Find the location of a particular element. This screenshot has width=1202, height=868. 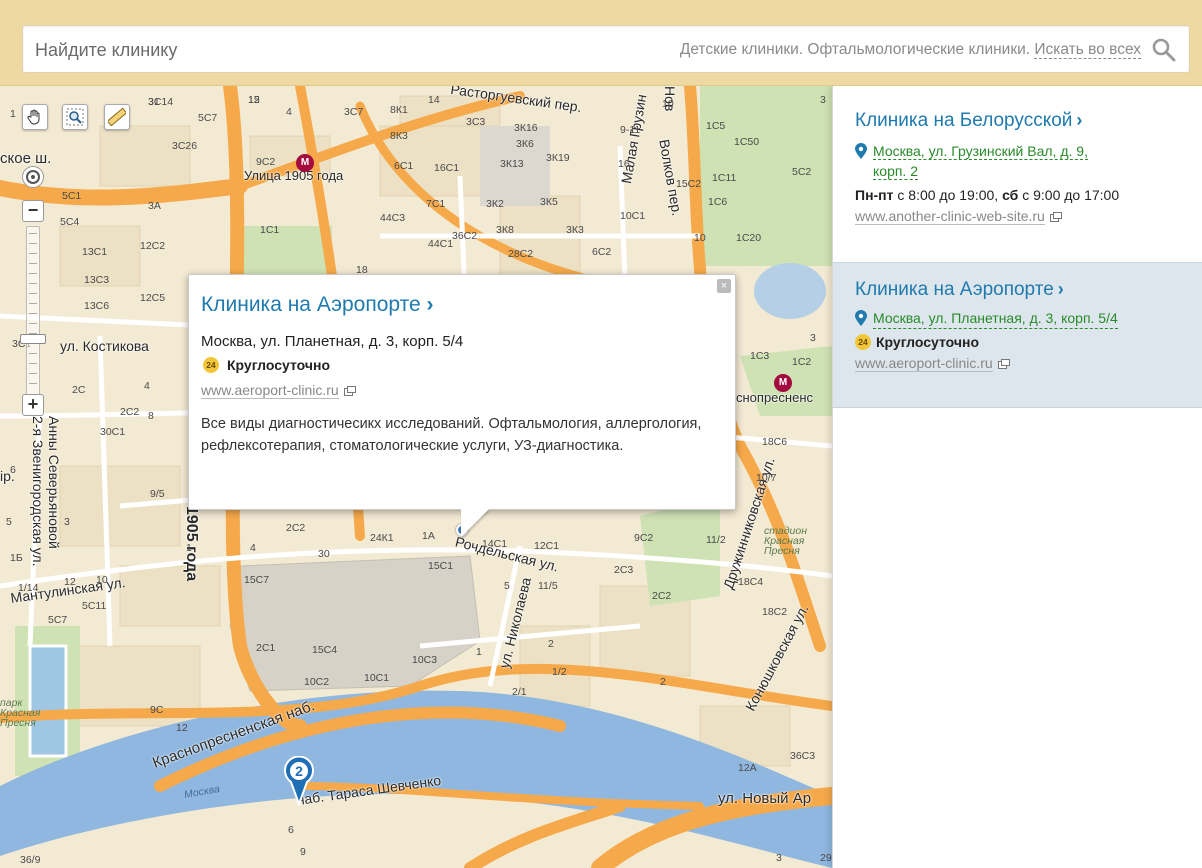

zoom-slider is located at coordinates (33, 311).